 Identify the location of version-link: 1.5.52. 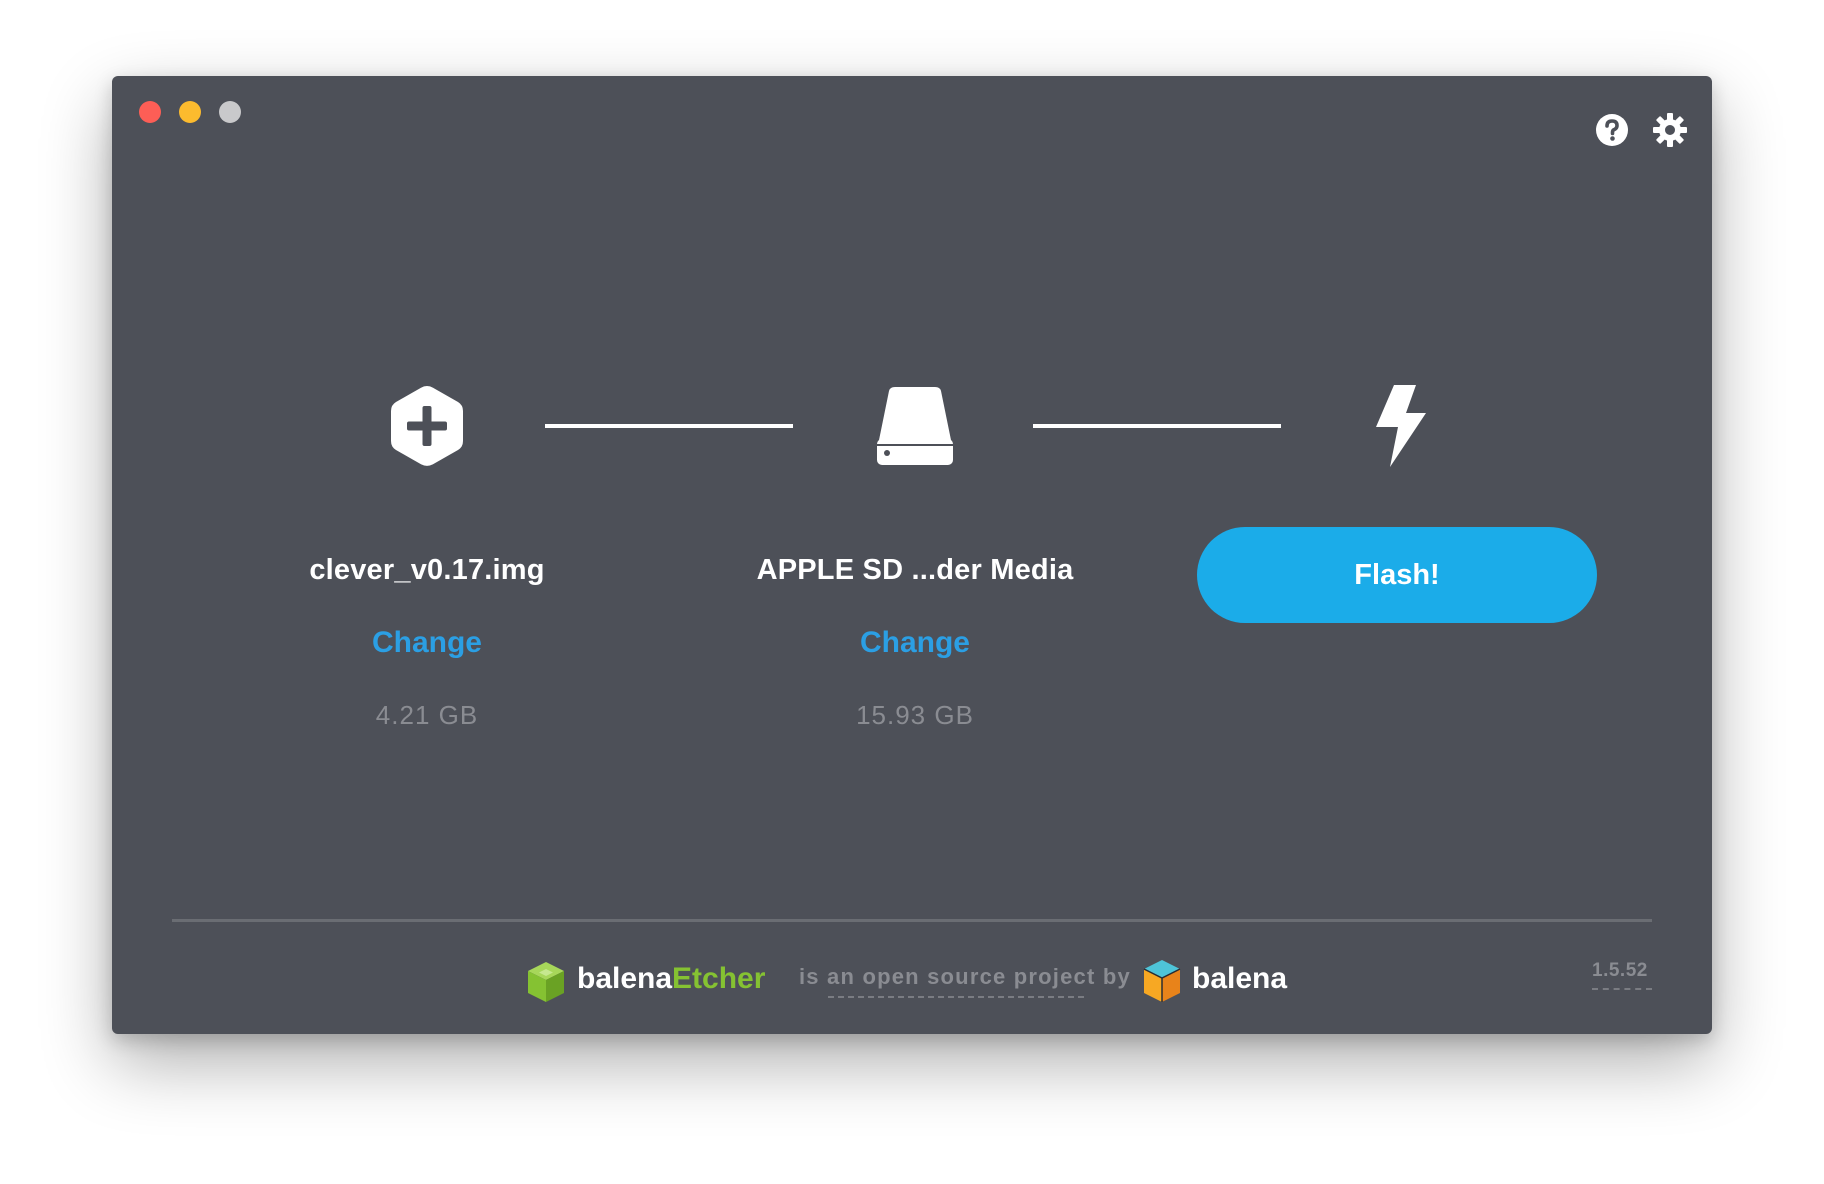
(1620, 971).